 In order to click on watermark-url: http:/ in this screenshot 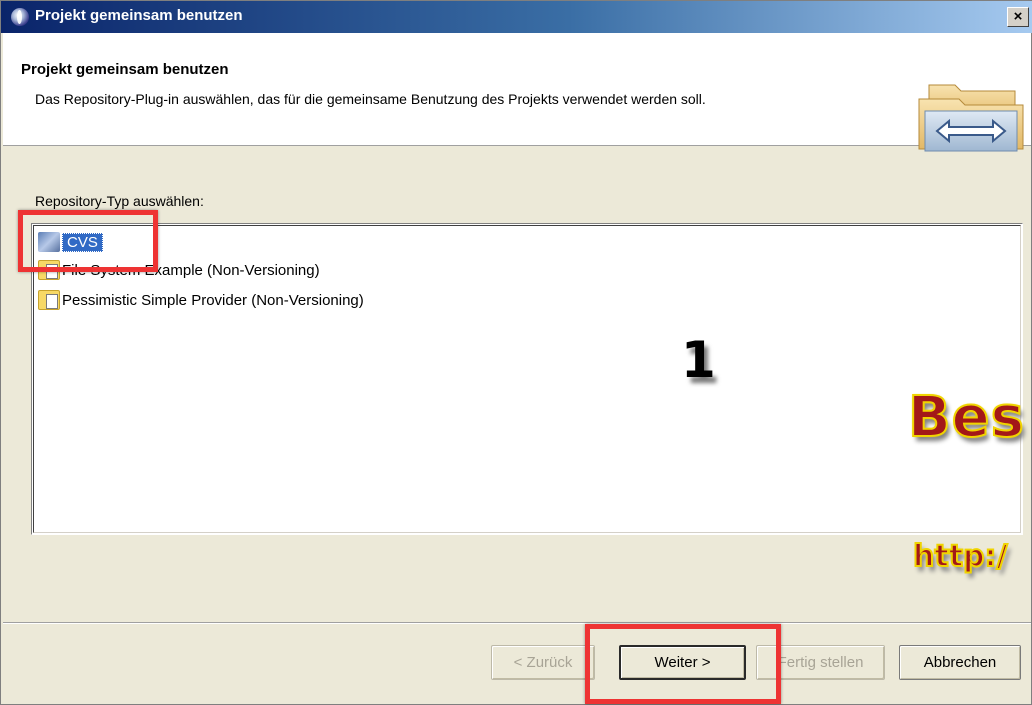, I will do `click(960, 556)`.